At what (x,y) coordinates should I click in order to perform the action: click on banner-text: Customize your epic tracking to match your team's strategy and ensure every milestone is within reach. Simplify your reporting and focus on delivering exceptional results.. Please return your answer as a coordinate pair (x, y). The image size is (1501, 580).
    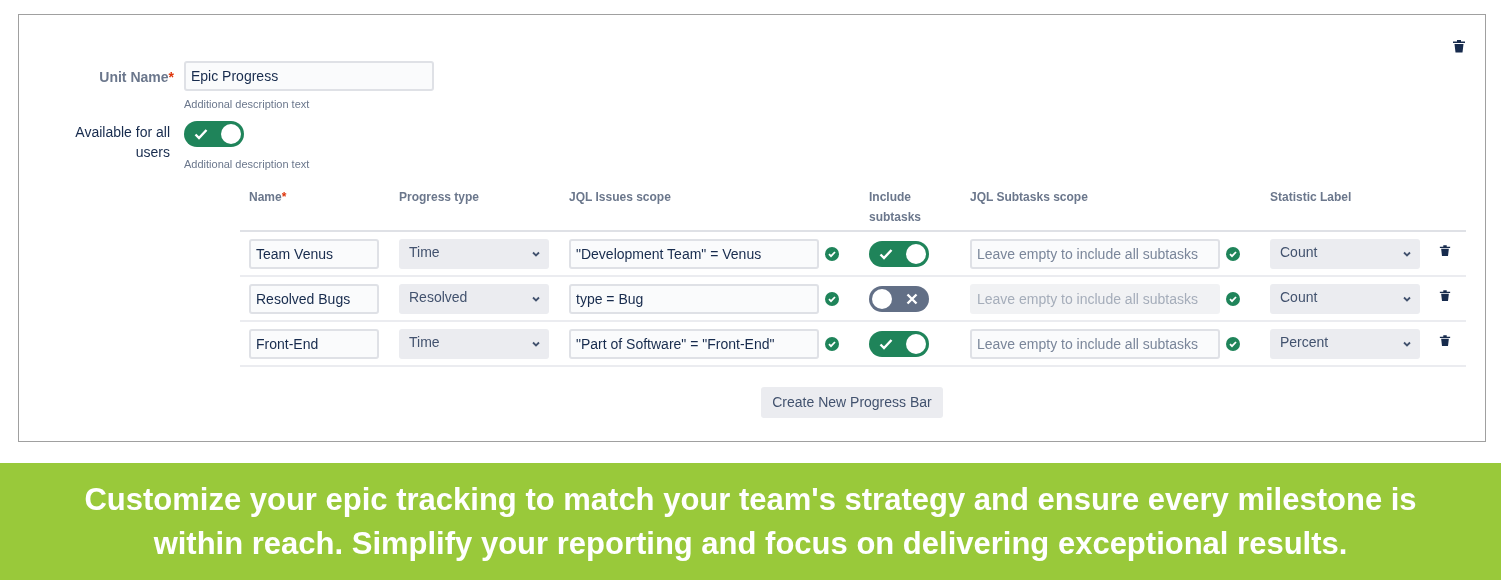
    Looking at the image, I should click on (750, 521).